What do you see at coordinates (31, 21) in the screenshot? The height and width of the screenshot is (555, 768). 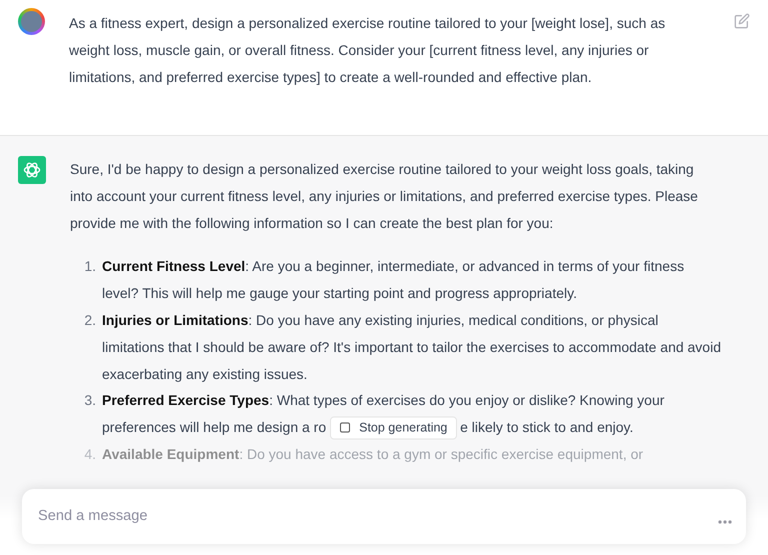 I see `user-avatar` at bounding box center [31, 21].